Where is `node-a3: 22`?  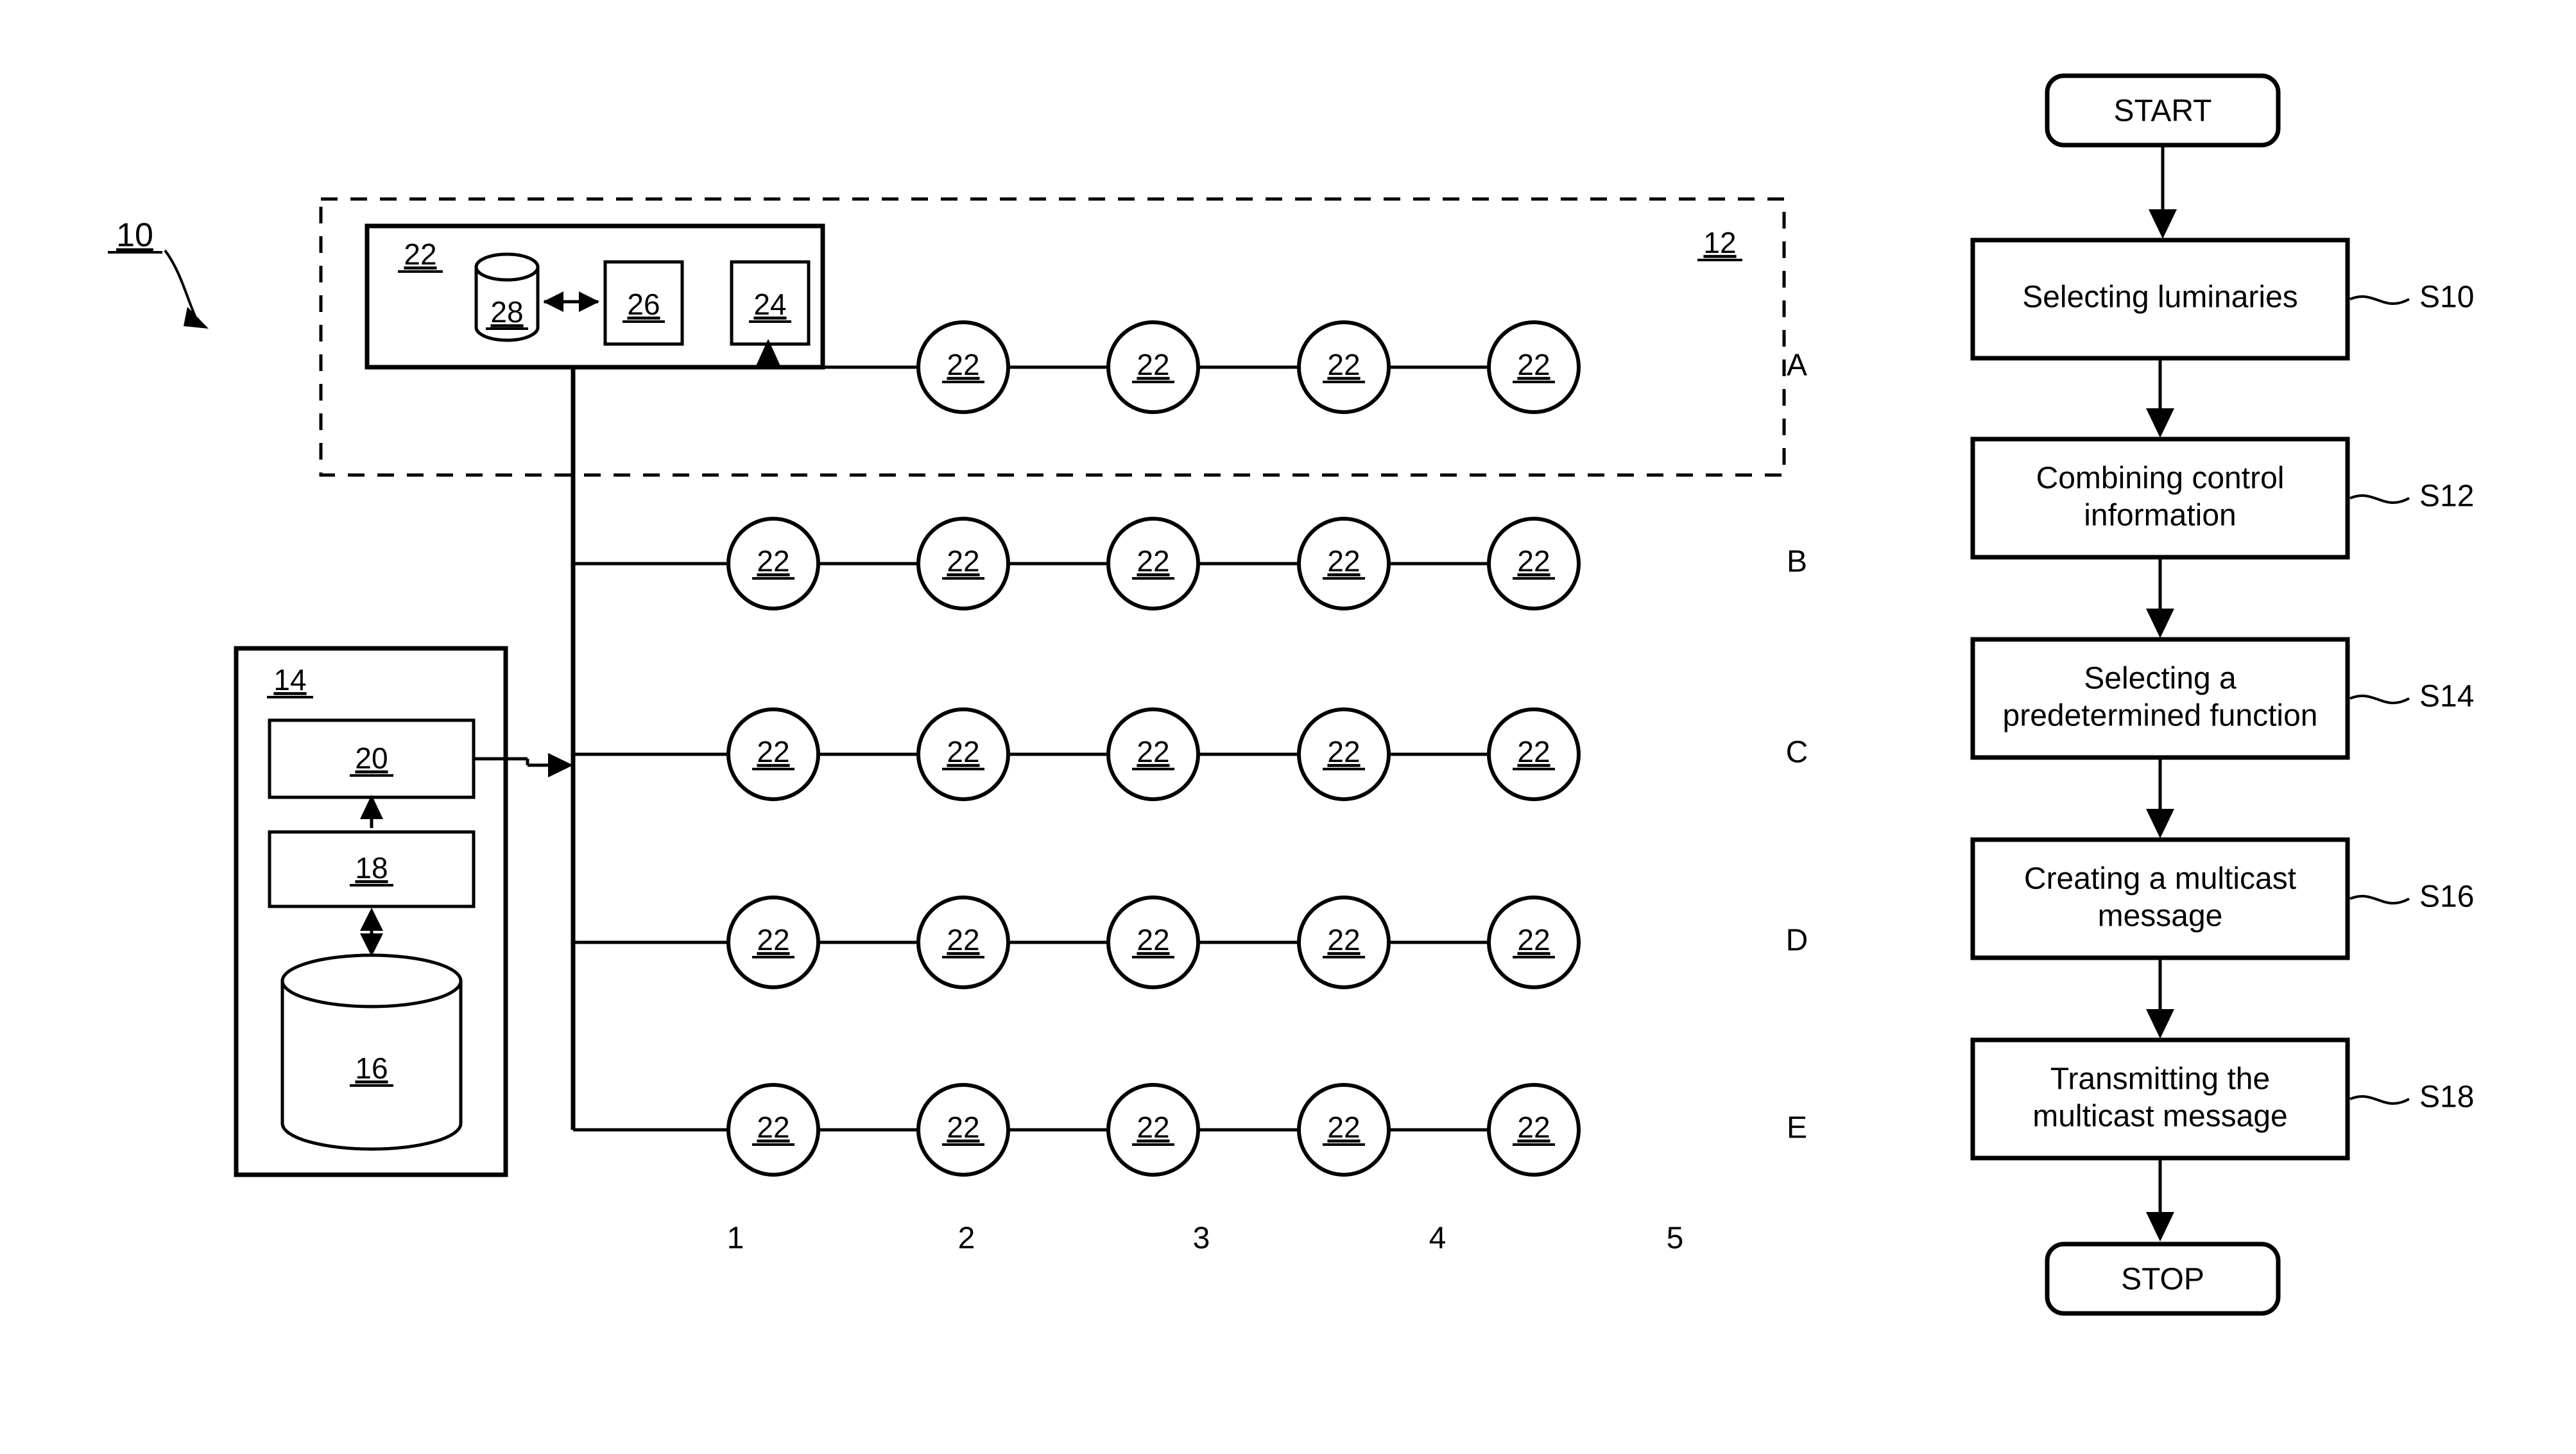
node-a3: 22 is located at coordinates (1153, 367).